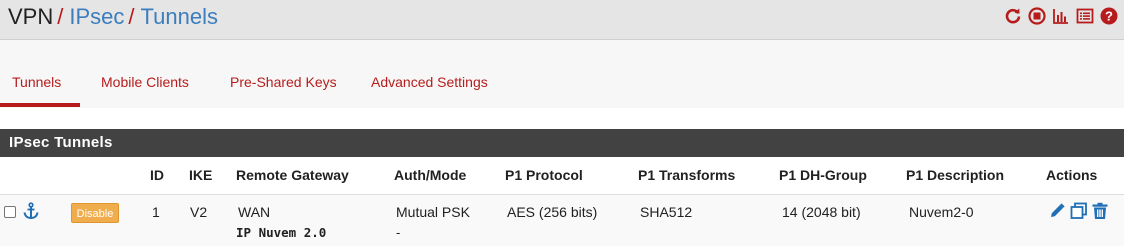  I want to click on cell-p1-description: Nuvem2-0, so click(941, 212).